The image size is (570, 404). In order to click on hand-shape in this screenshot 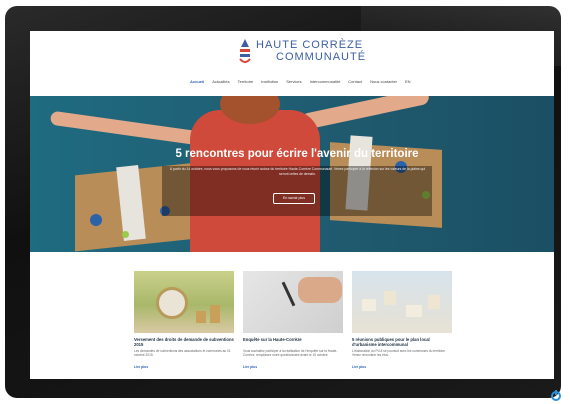, I will do `click(320, 290)`.